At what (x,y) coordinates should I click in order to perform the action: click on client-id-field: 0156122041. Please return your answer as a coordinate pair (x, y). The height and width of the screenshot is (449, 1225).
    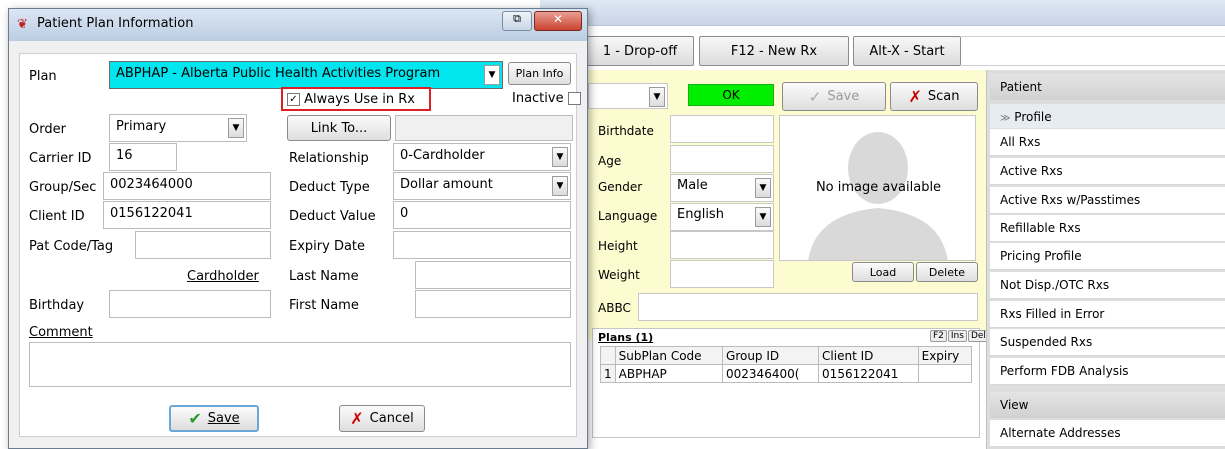
    Looking at the image, I should click on (187, 215).